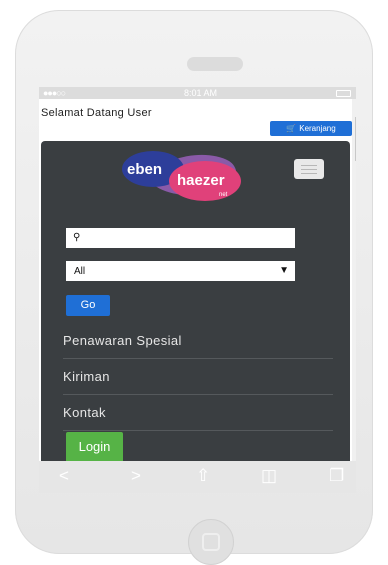 Image resolution: width=388 pixels, height=565 pixels. What do you see at coordinates (201, 180) in the screenshot?
I see `logo-word-haezer: haezer` at bounding box center [201, 180].